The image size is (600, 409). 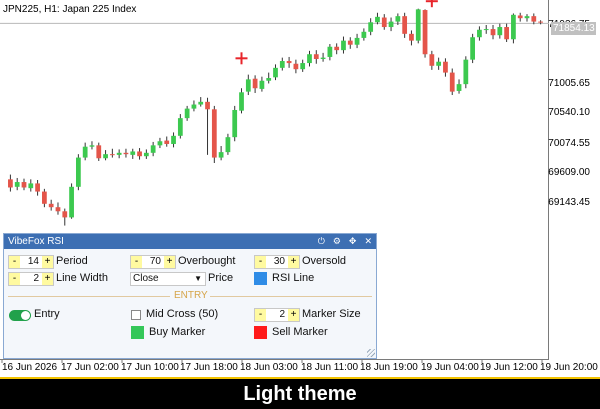 What do you see at coordinates (14, 262) in the screenshot?
I see `period-decrement-button: -` at bounding box center [14, 262].